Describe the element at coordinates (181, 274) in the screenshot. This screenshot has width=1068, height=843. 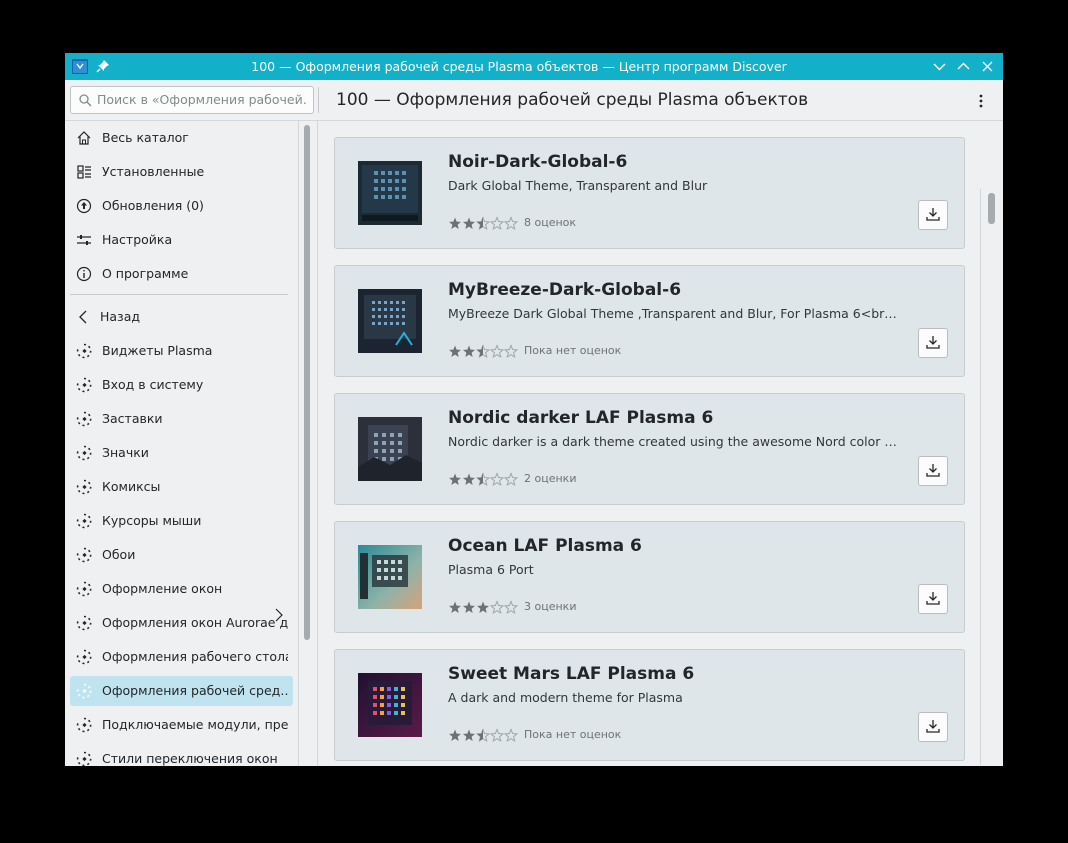
I see `sidebar-item-about: О программе` at that location.